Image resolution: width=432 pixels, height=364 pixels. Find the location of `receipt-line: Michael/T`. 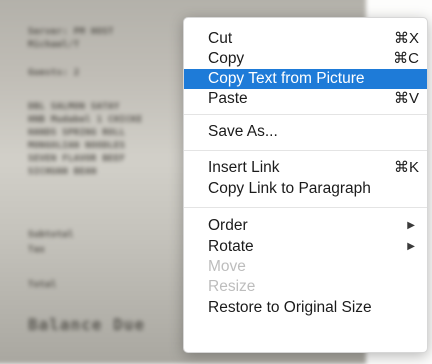

receipt-line: Michael/T is located at coordinates (54, 45).